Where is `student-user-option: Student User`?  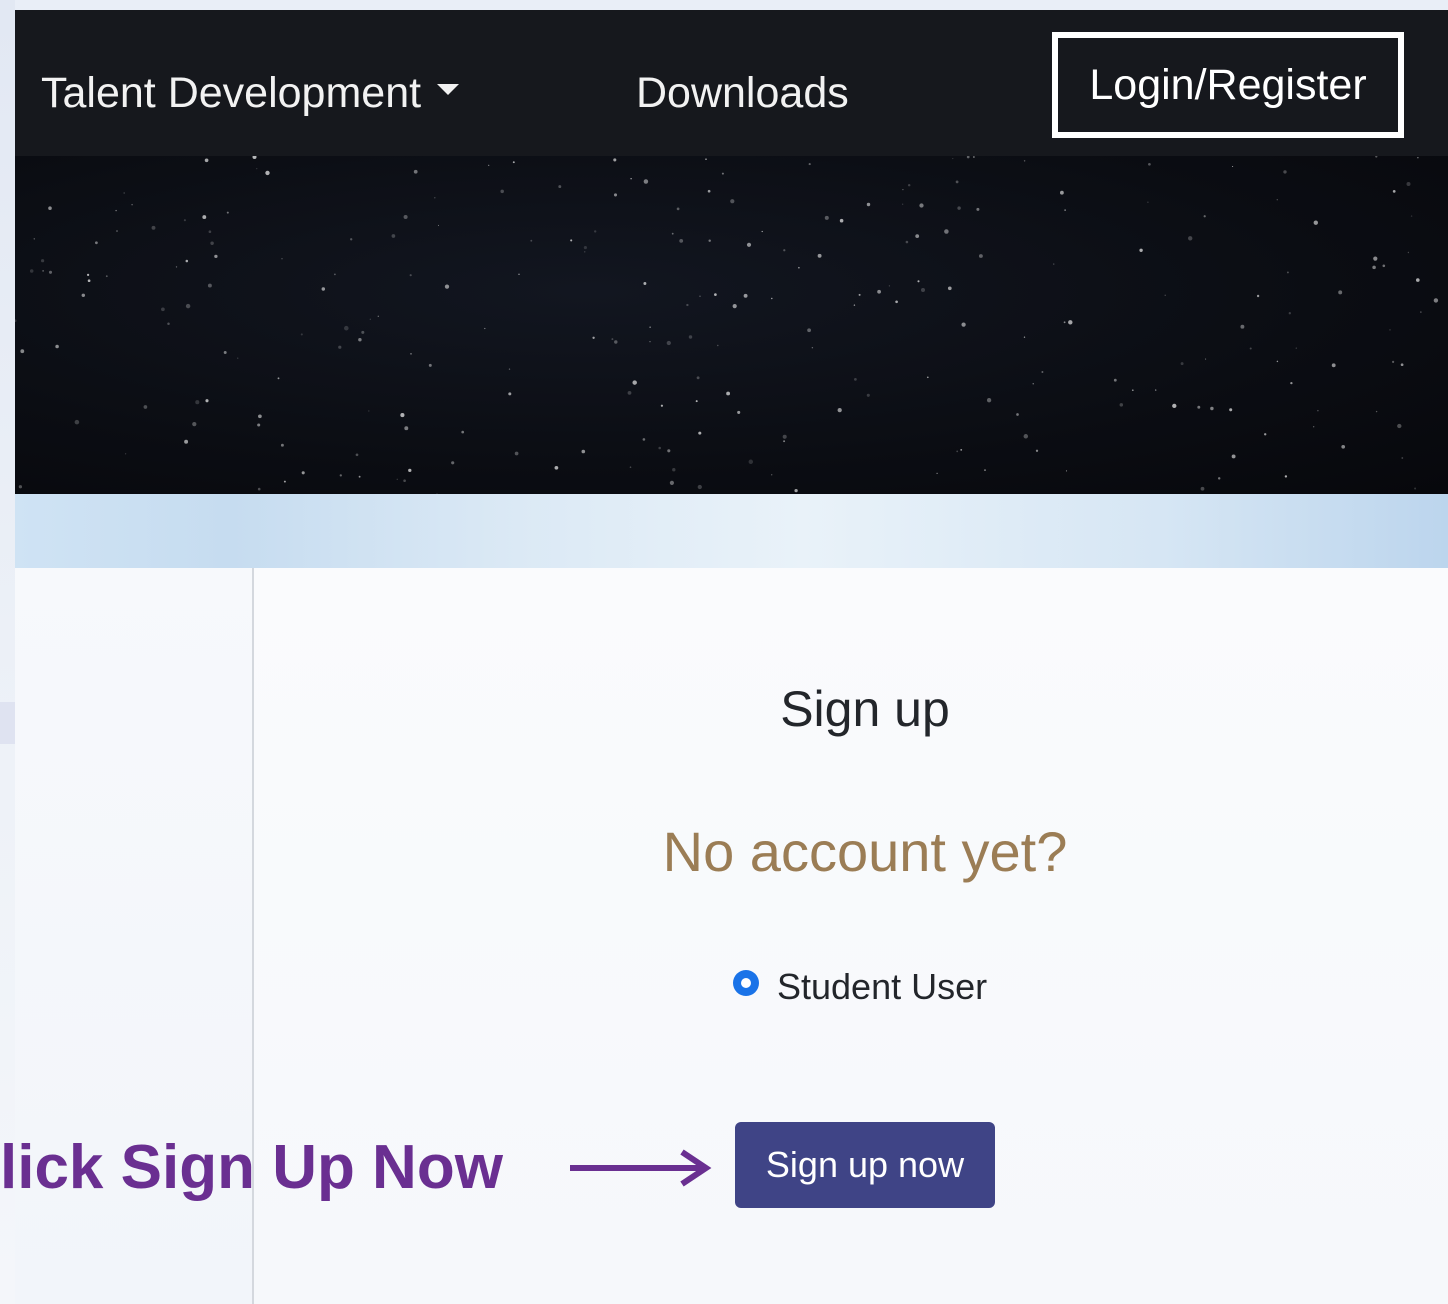
student-user-option: Student User is located at coordinates (860, 987).